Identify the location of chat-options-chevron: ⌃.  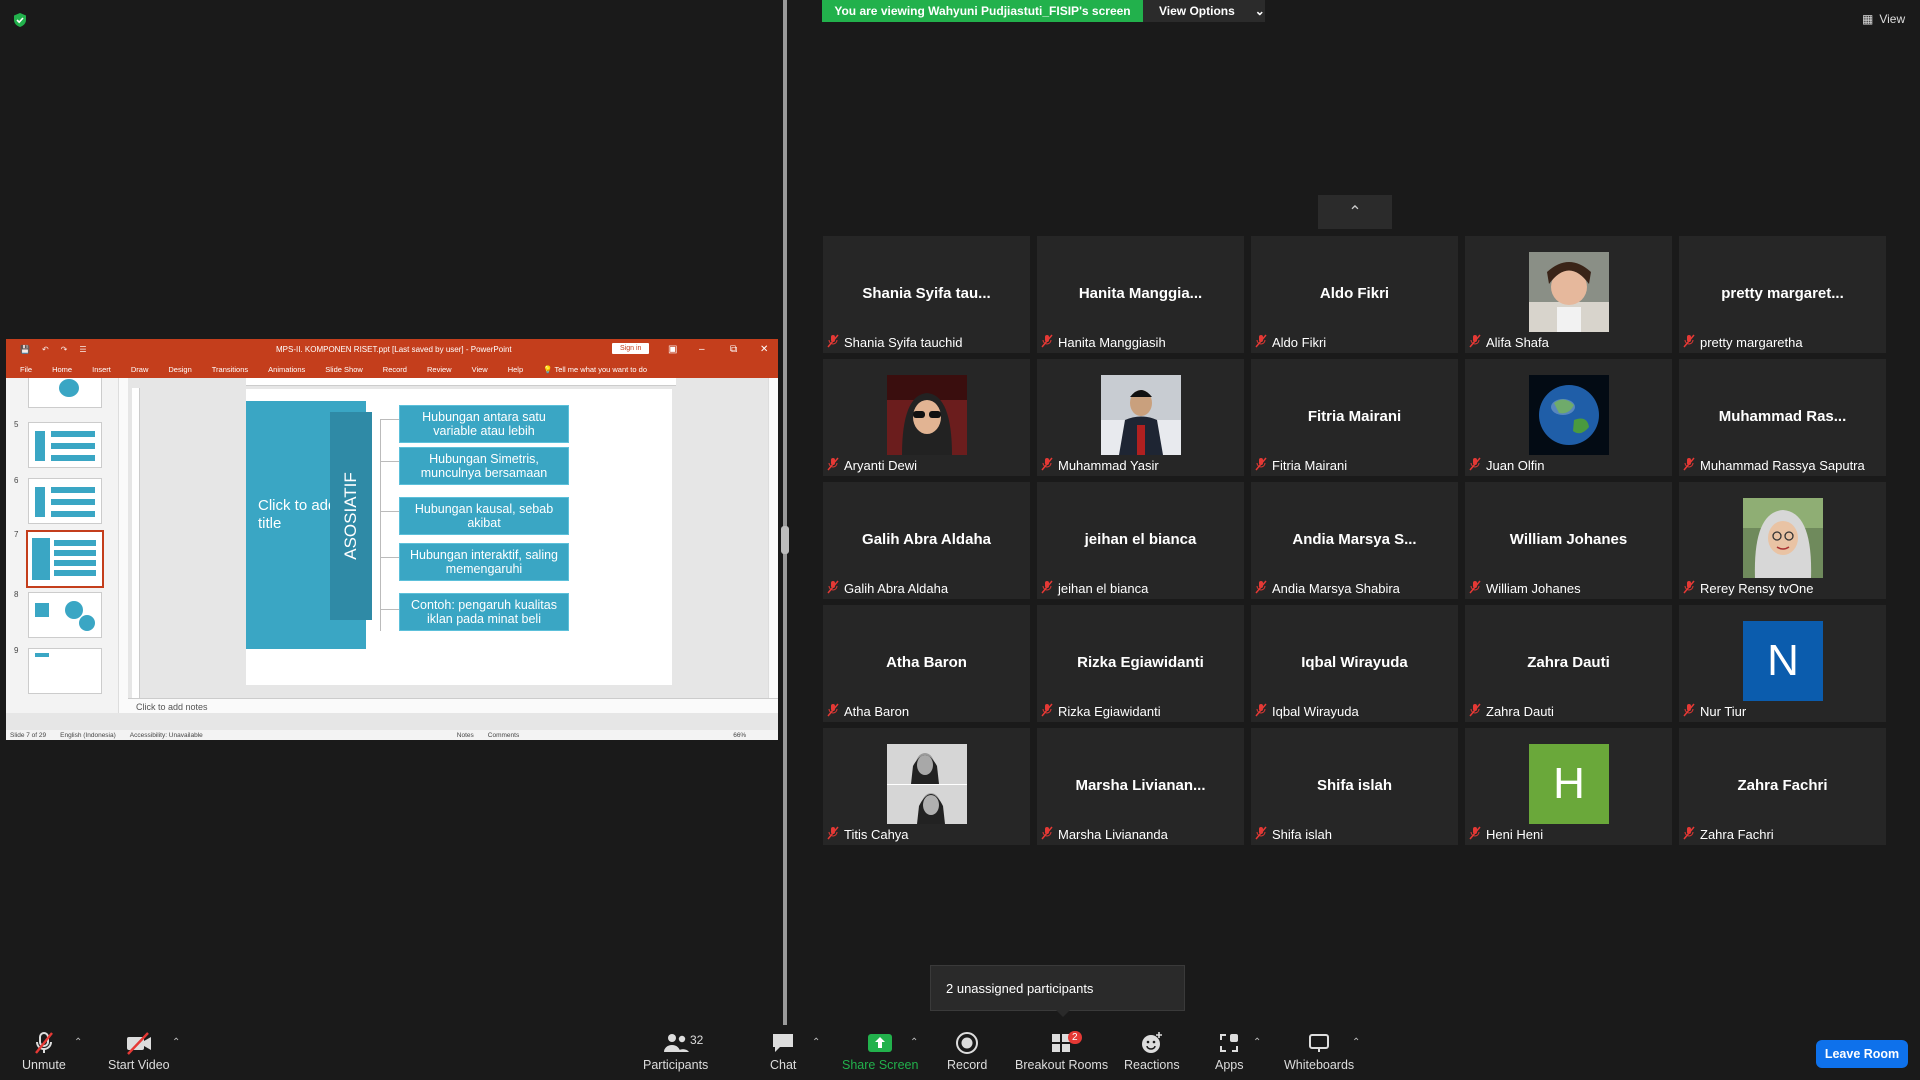
(816, 1042).